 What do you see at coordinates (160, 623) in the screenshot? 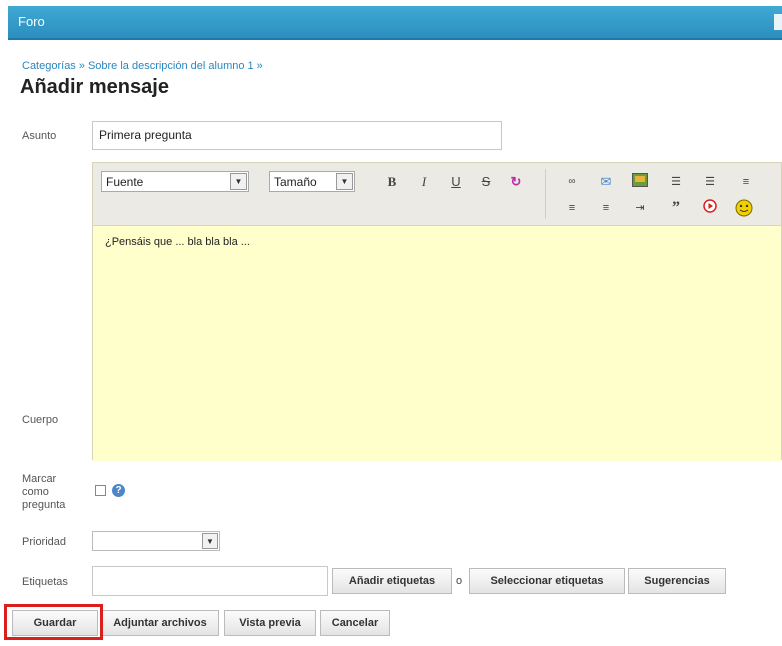
I see `attach-files-button: Adjuntar archivos` at bounding box center [160, 623].